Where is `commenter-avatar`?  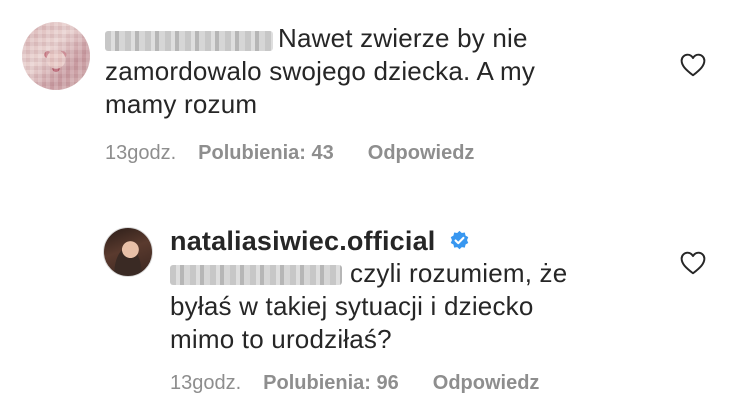
commenter-avatar is located at coordinates (56, 56).